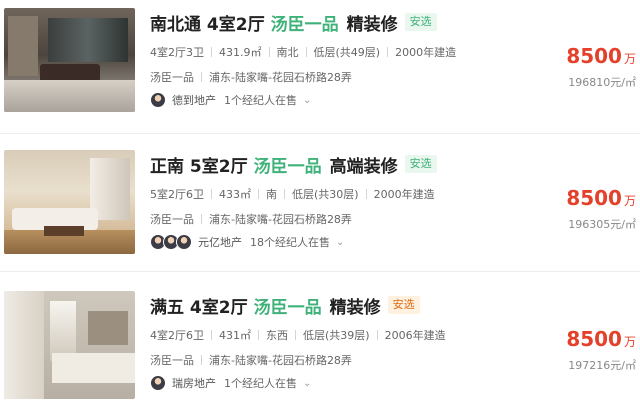  What do you see at coordinates (336, 335) in the screenshot?
I see `attr-floor: 低层(共39层)` at bounding box center [336, 335].